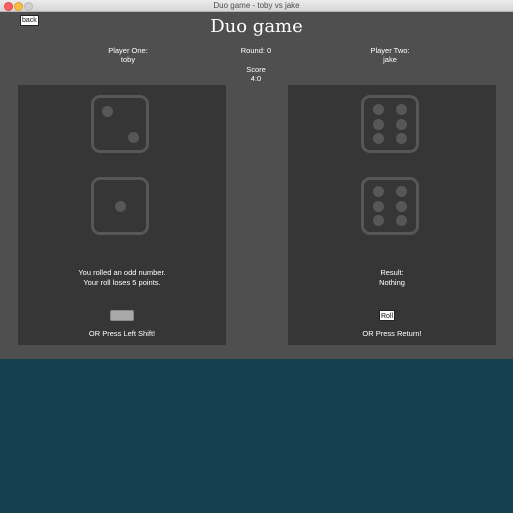 Image resolution: width=513 pixels, height=513 pixels. What do you see at coordinates (392, 282) in the screenshot?
I see `player-two-message-line2: Nothing` at bounding box center [392, 282].